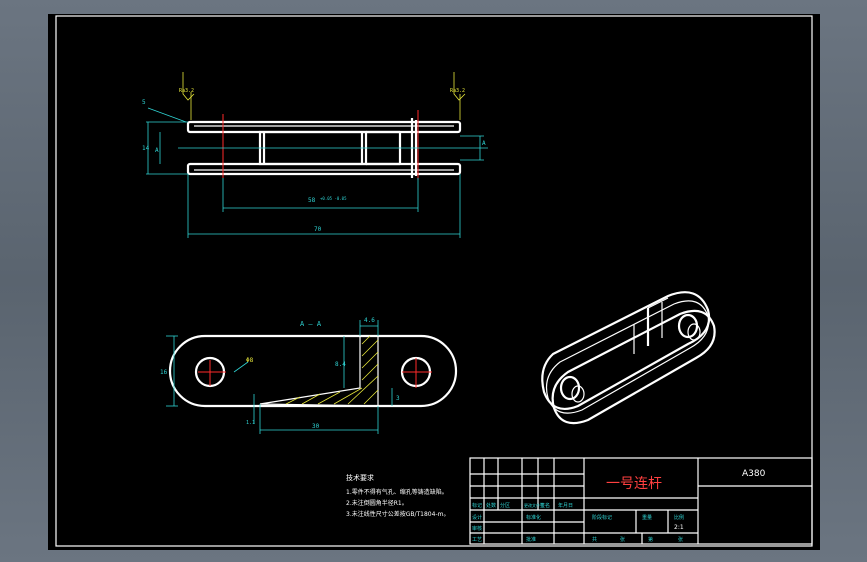 Image resolution: width=867 pixels, height=562 pixels. I want to click on drawing-number: A380, so click(754, 474).